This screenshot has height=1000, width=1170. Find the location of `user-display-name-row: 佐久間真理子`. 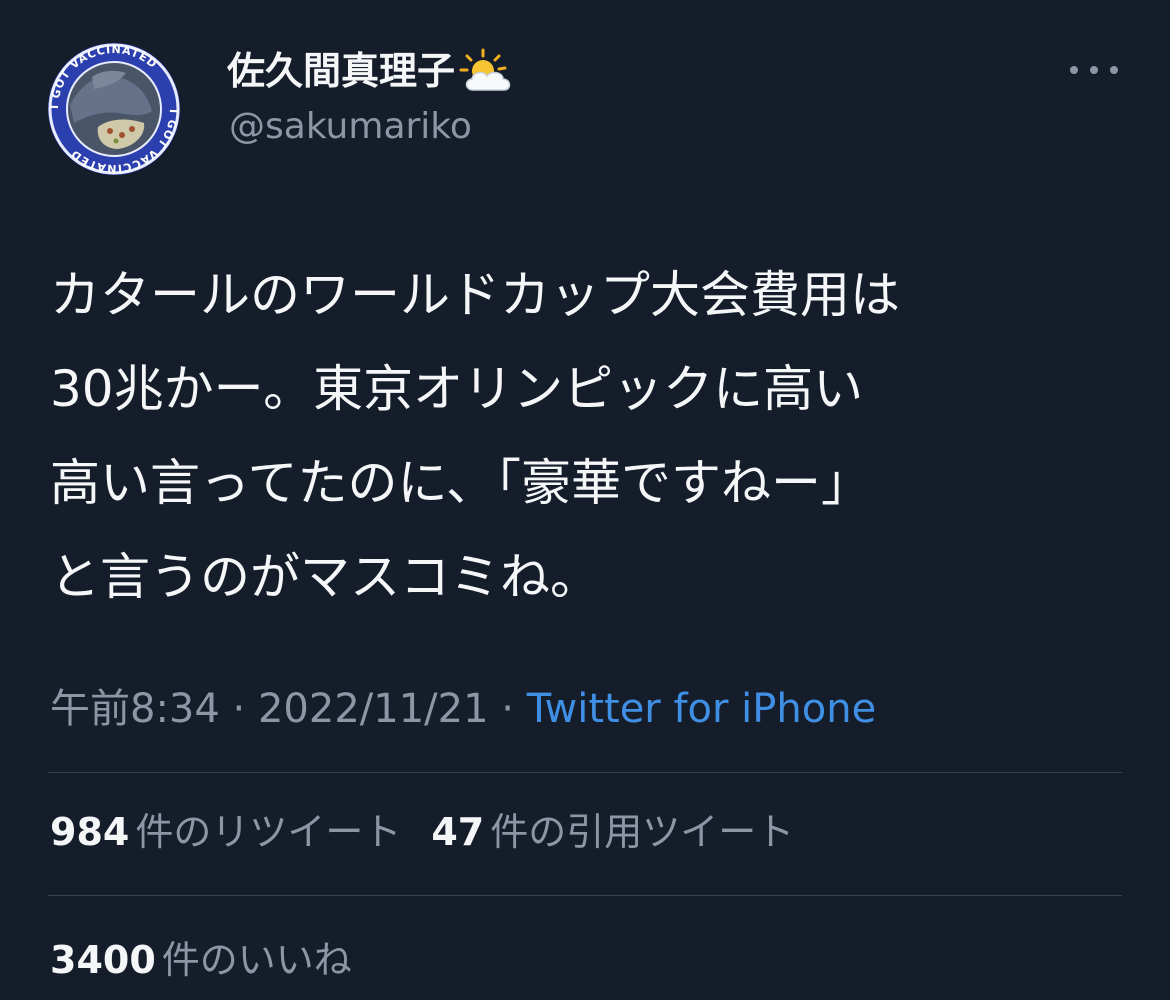

user-display-name-row: 佐久間真理子 is located at coordinates (371, 71).